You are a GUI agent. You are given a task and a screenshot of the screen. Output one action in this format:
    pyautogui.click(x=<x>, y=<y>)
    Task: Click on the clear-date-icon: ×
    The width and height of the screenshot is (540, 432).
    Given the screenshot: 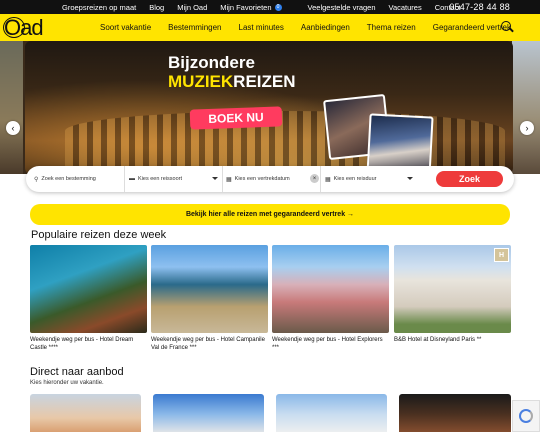 What is the action you would take?
    pyautogui.click(x=314, y=178)
    